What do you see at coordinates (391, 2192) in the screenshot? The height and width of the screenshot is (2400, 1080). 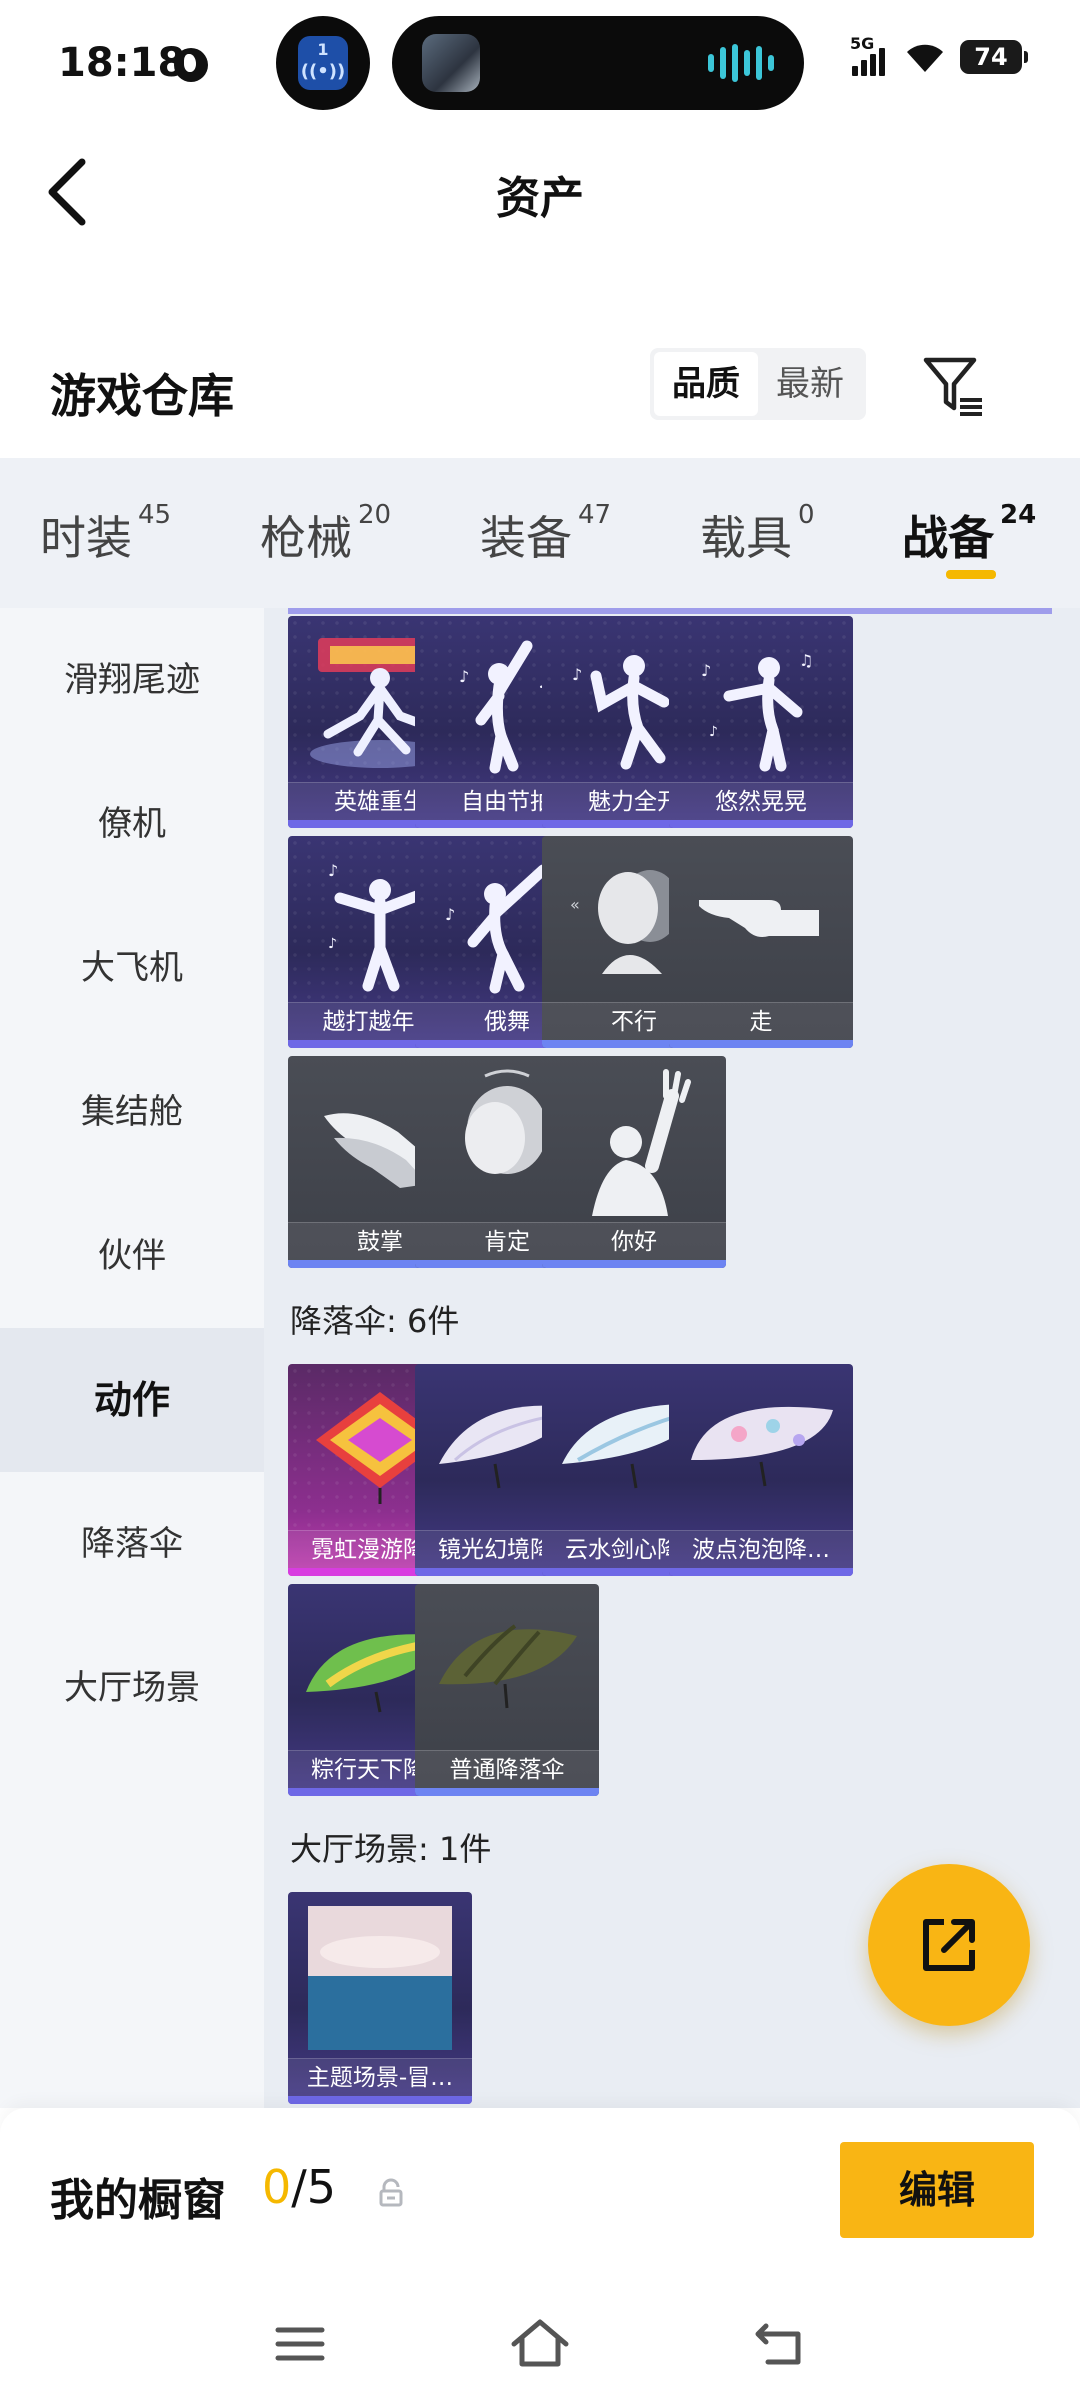 I see `lock-icon` at bounding box center [391, 2192].